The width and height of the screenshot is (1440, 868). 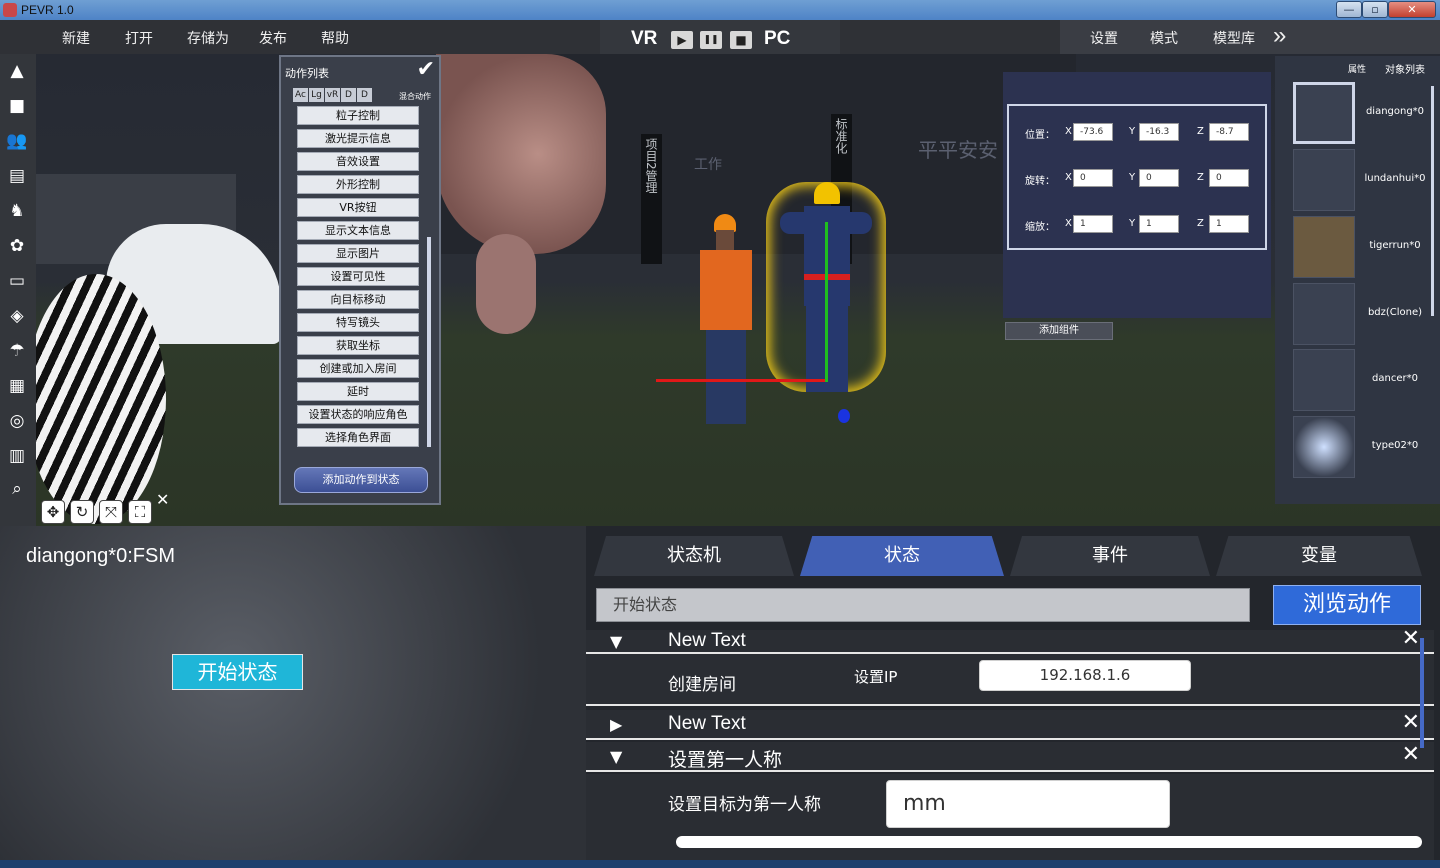 What do you see at coordinates (711, 40) in the screenshot?
I see `pause-icon: ❚❚` at bounding box center [711, 40].